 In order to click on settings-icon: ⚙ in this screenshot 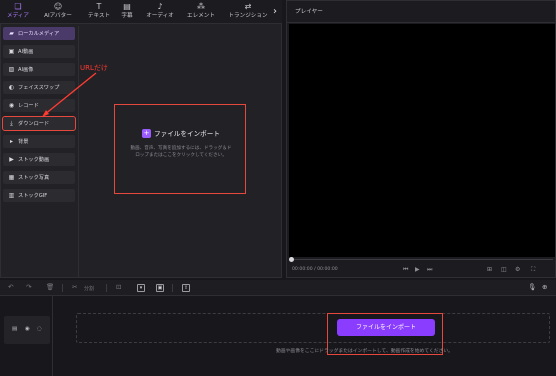, I will do `click(517, 269)`.